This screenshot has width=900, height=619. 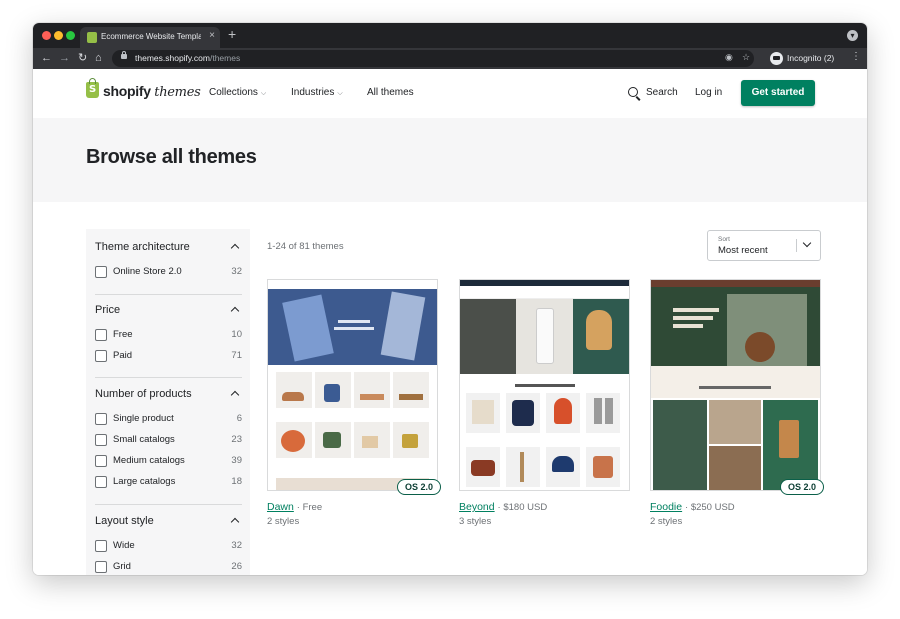 What do you see at coordinates (143, 394) in the screenshot?
I see `filter-heading: Number of products` at bounding box center [143, 394].